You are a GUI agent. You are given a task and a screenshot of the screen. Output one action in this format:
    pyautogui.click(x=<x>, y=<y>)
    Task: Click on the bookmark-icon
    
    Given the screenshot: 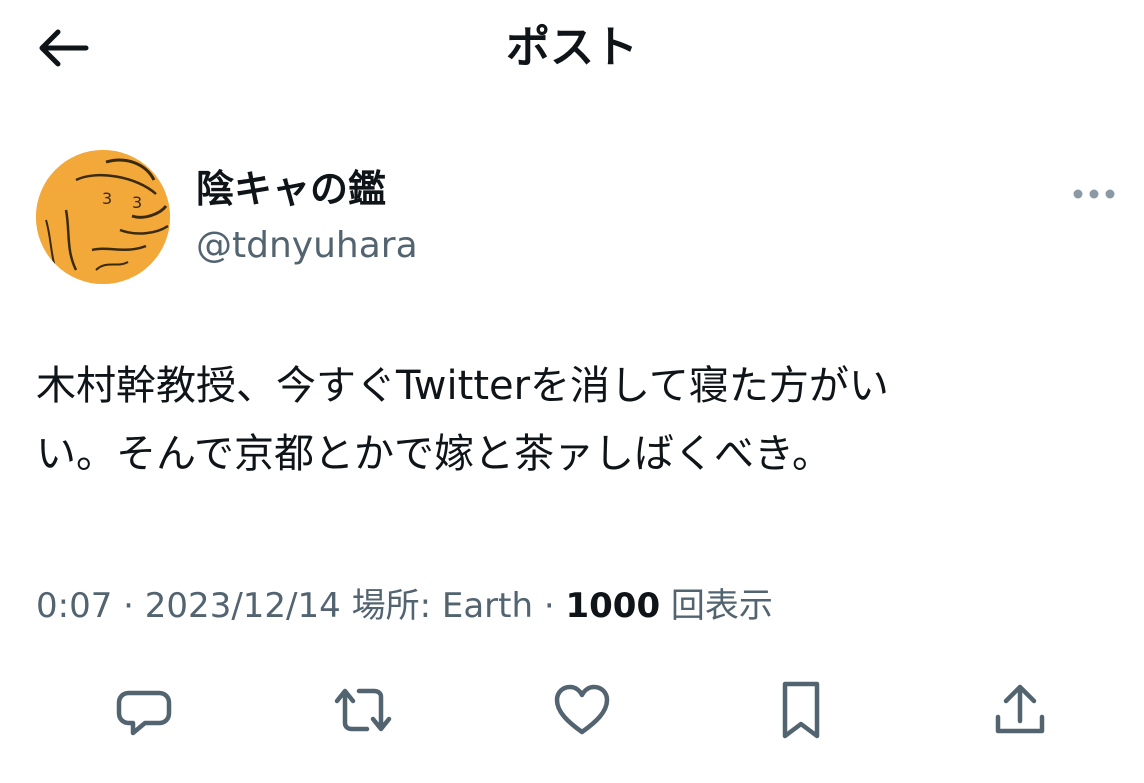 What is the action you would take?
    pyautogui.click(x=801, y=710)
    